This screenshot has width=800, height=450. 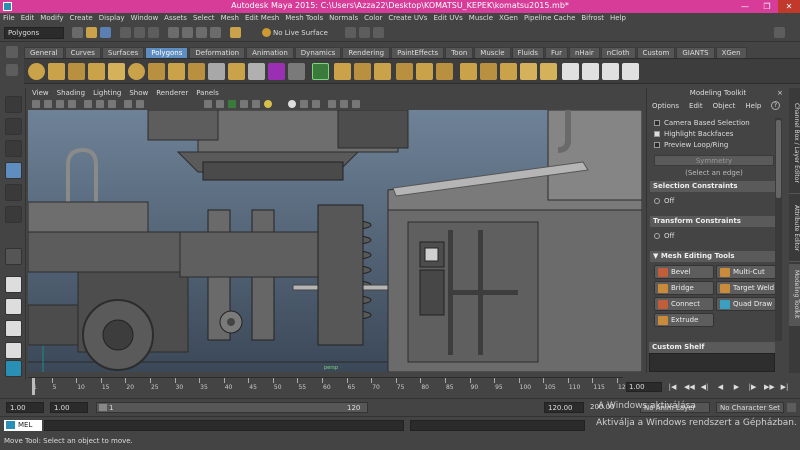 What do you see at coordinates (702, 123) in the screenshot?
I see `camera-based-selection-option: Camera Based Selection` at bounding box center [702, 123].